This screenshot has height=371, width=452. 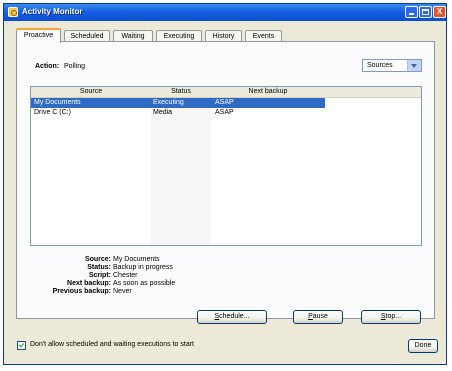 What do you see at coordinates (263, 36) in the screenshot?
I see `tab-label: Events` at bounding box center [263, 36].